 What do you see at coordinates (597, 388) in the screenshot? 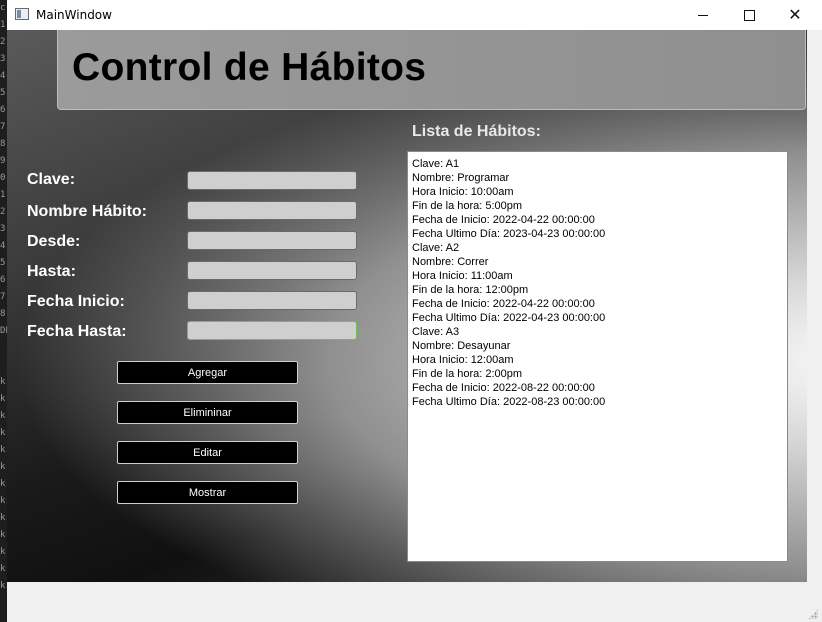
I see `list-item: Fecha de Inicio: 2022-08-22 00:00:00` at bounding box center [597, 388].